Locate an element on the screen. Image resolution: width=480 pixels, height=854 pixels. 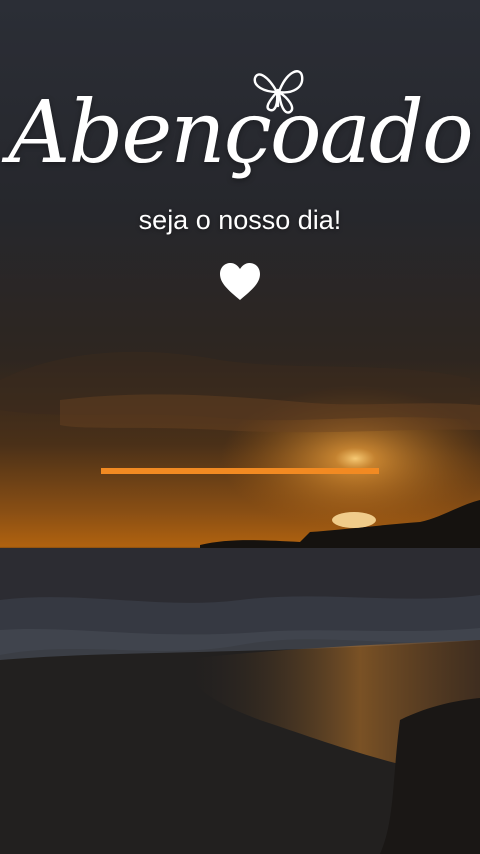
progress-fill is located at coordinates (240, 471).